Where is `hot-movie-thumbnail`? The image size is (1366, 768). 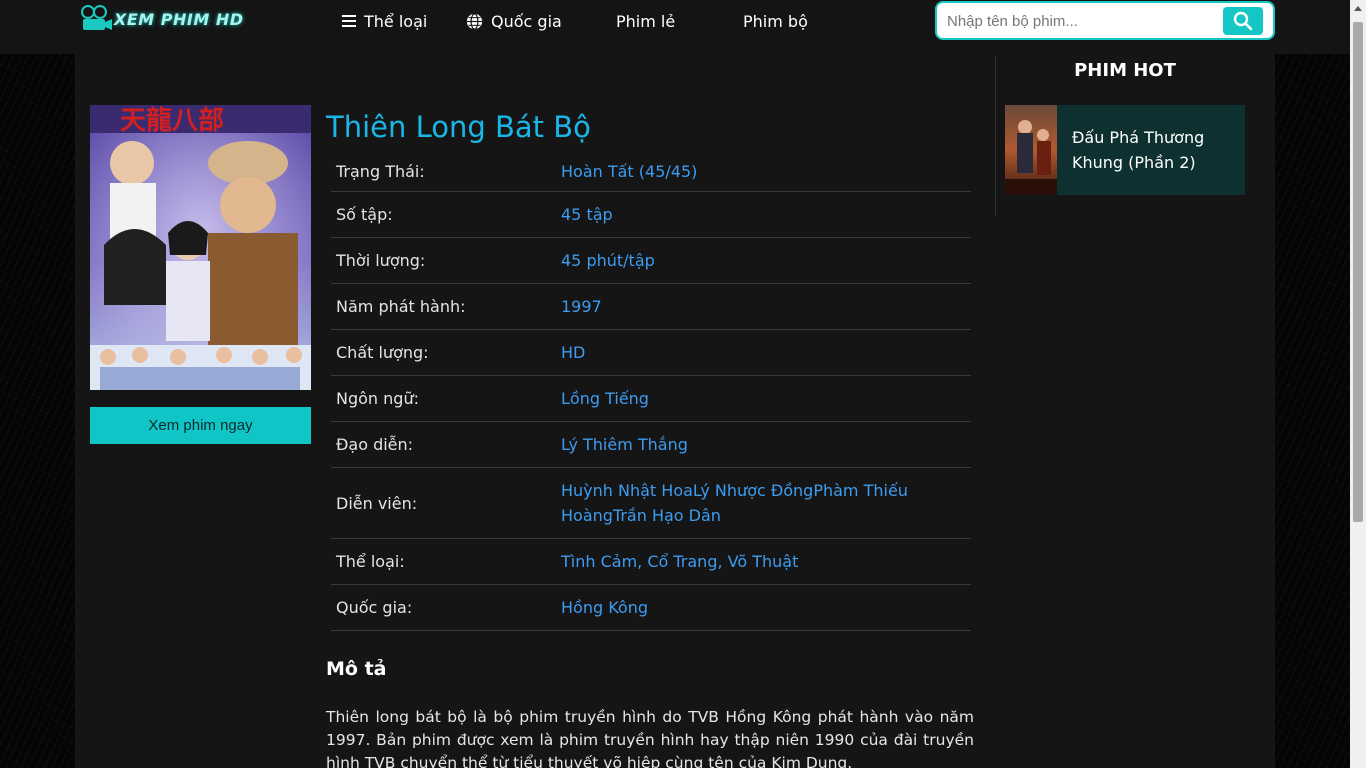 hot-movie-thumbnail is located at coordinates (1031, 150).